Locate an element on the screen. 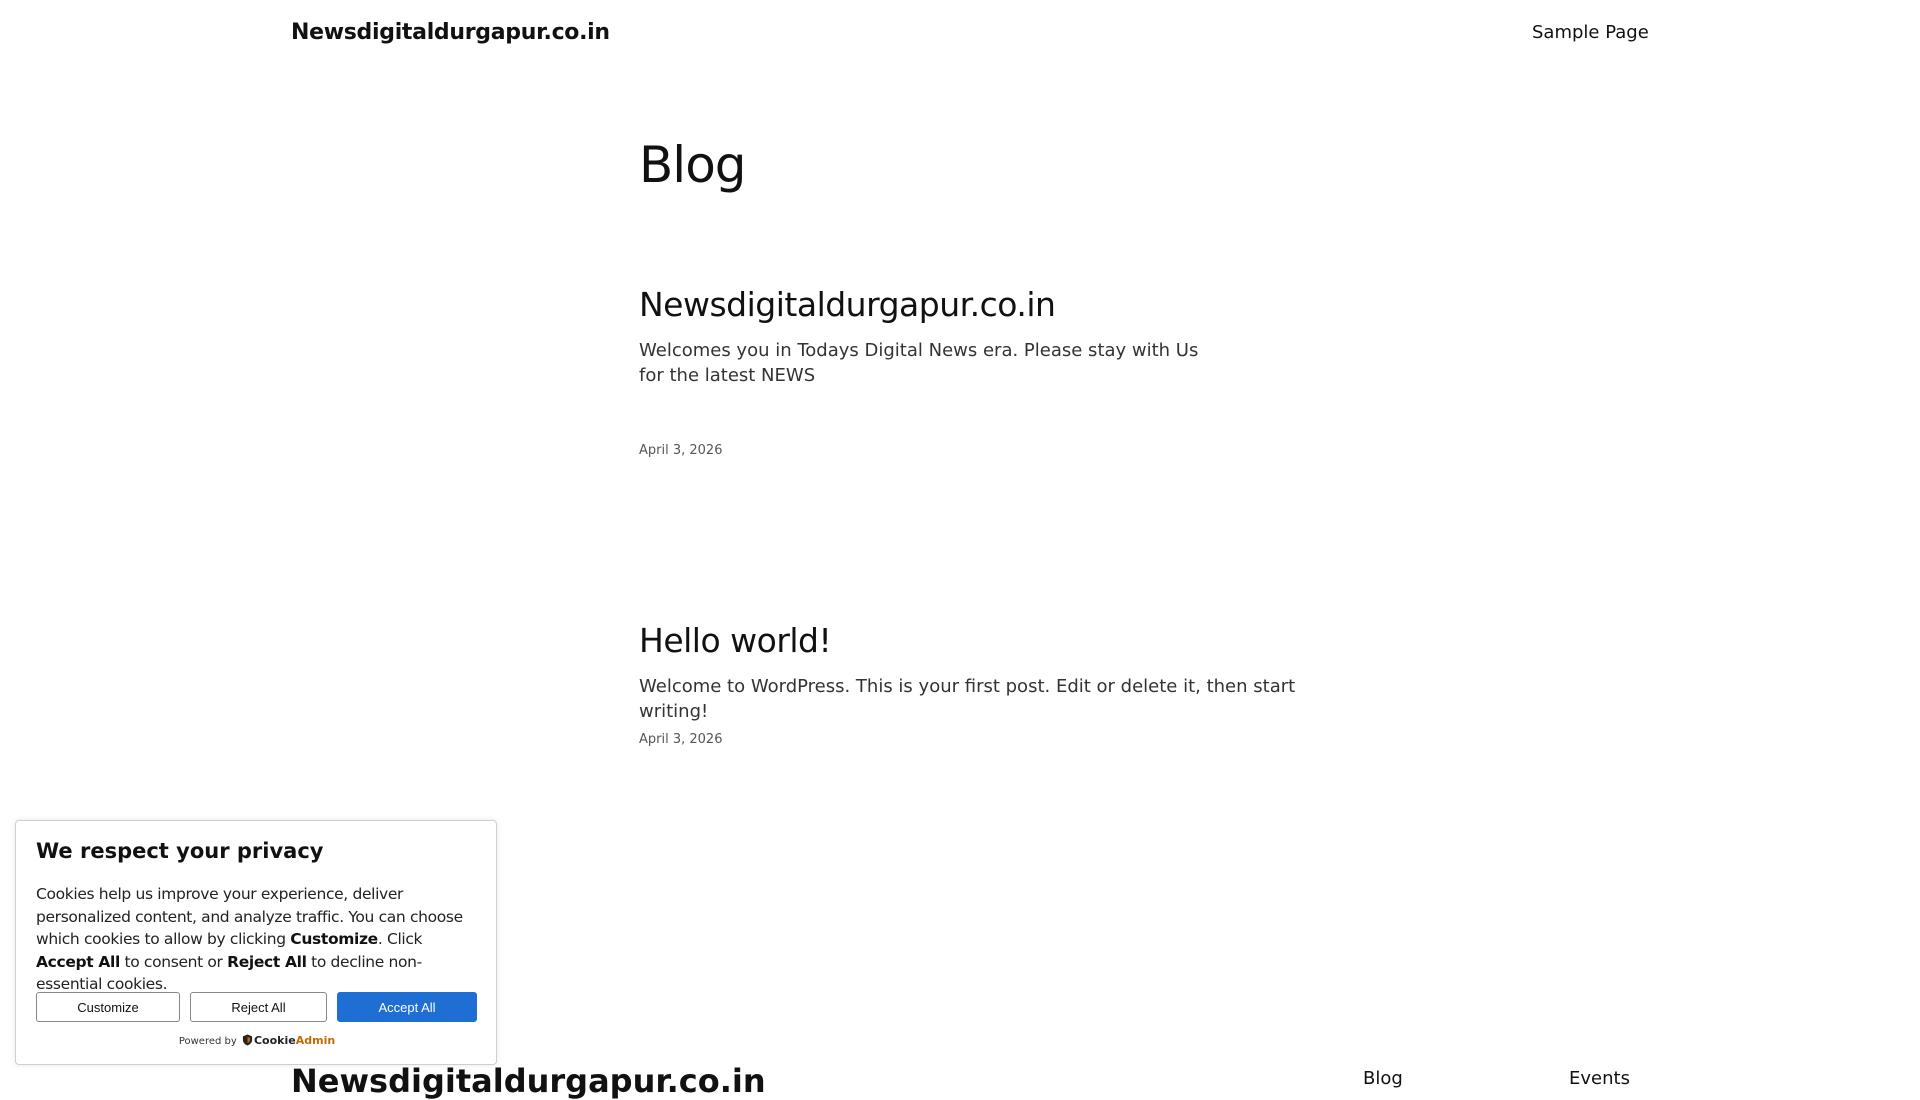  post-title-link: Hello world! is located at coordinates (989, 640).